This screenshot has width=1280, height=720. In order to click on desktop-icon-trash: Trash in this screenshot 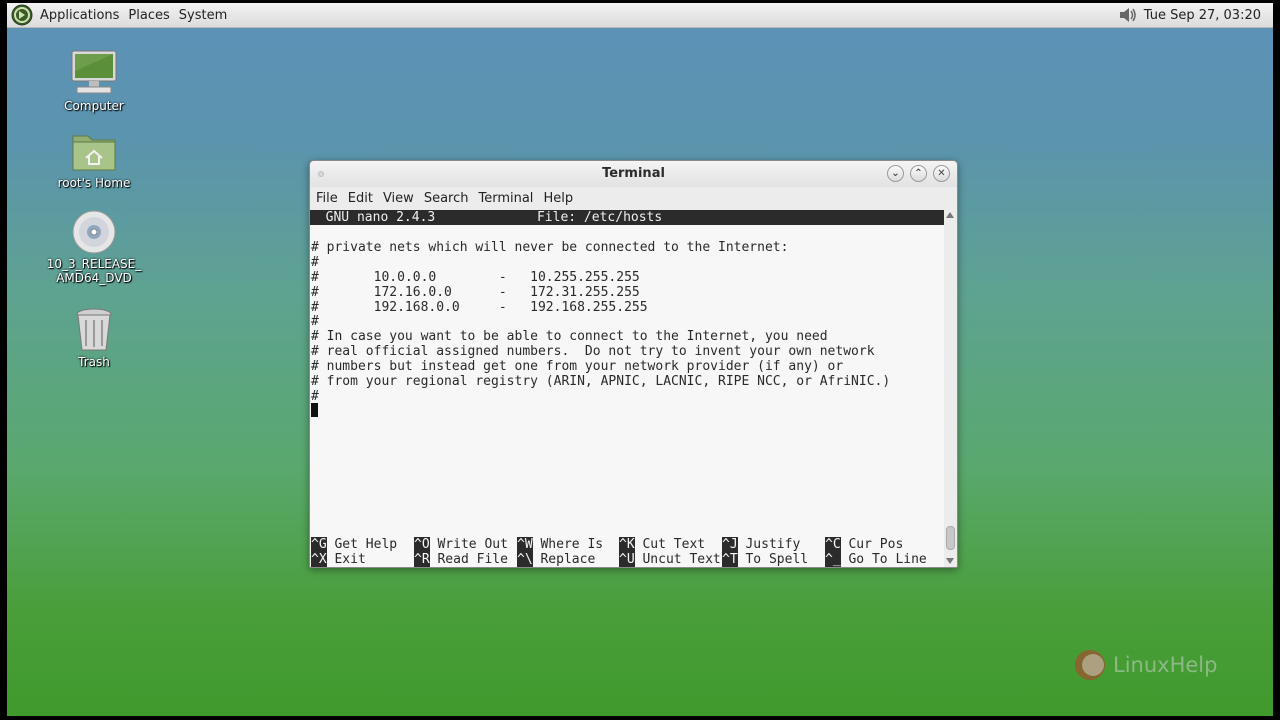, I will do `click(94, 338)`.